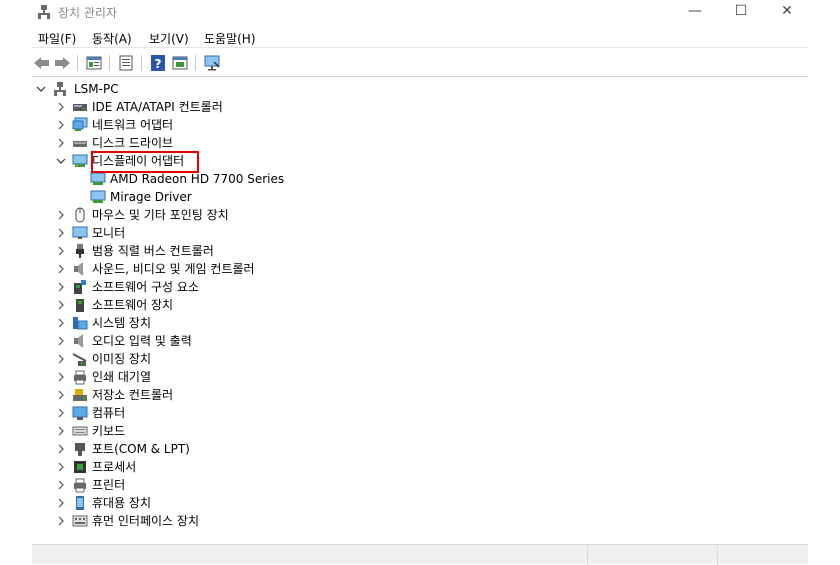  Describe the element at coordinates (254, 143) in the screenshot. I see `tree-category-item: 디스크 드라이브` at that location.